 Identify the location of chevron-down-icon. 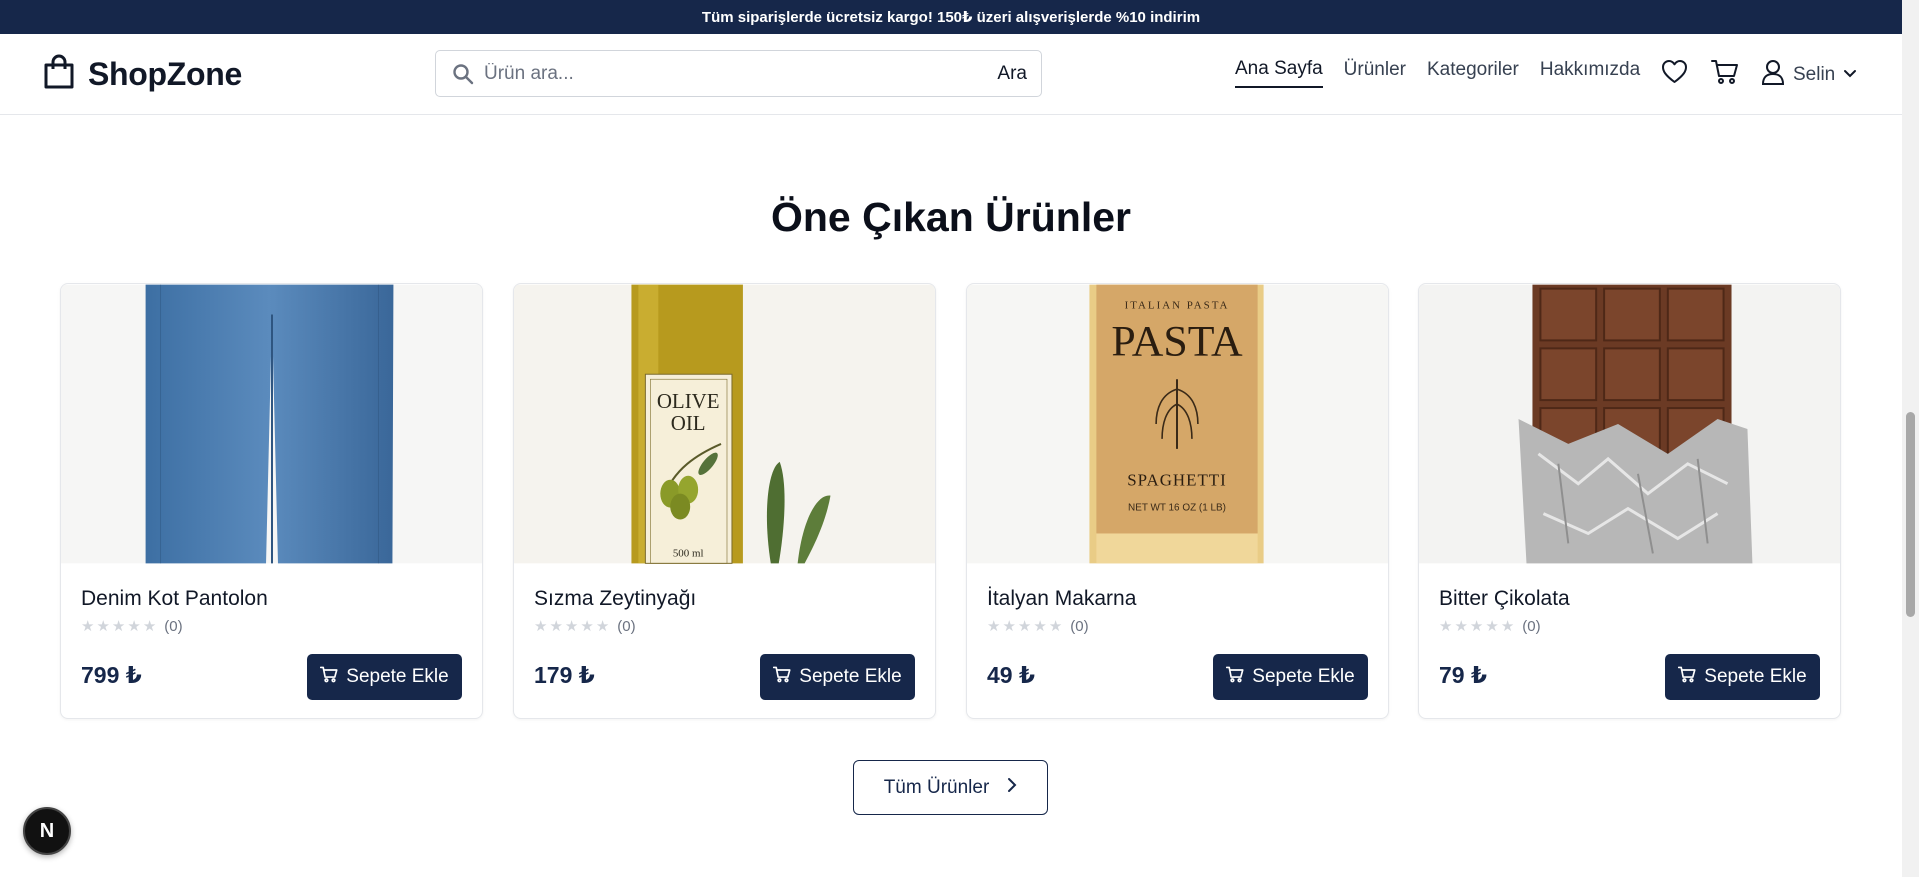
(1850, 75).